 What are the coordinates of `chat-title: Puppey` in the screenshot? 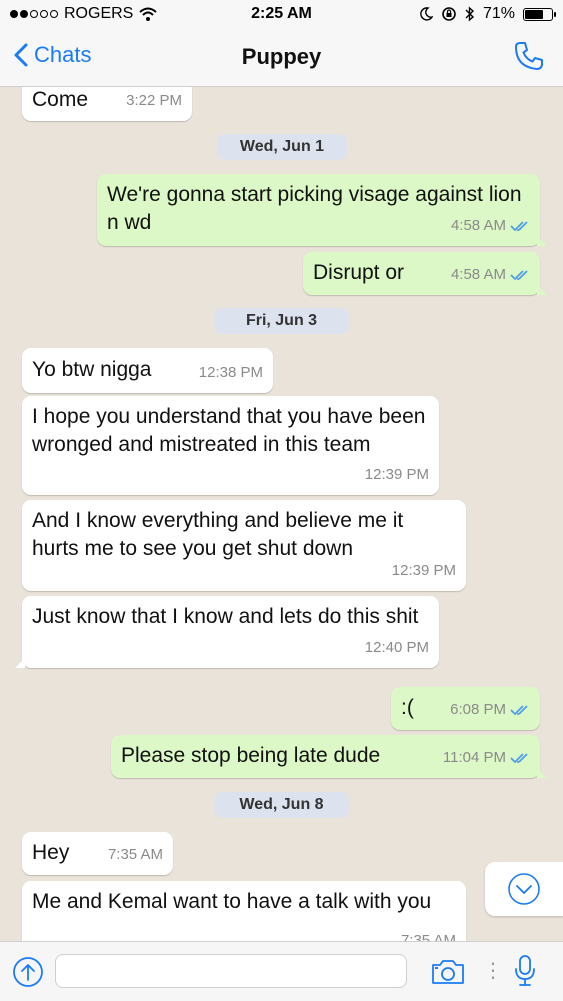 It's located at (281, 57).